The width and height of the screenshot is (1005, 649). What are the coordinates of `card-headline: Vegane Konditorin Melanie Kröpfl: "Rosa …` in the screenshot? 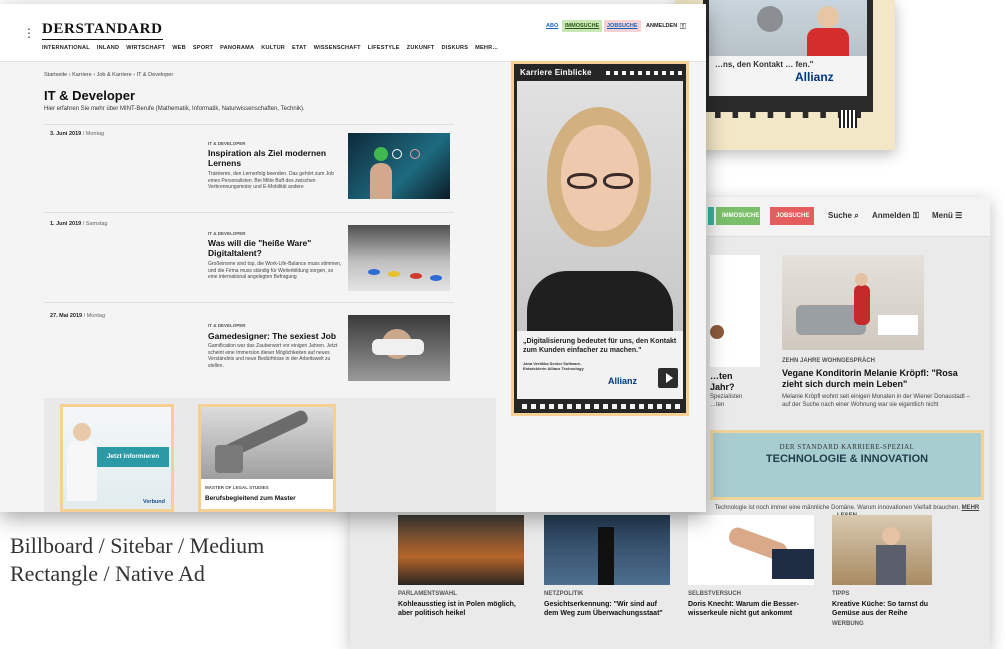 It's located at (877, 379).